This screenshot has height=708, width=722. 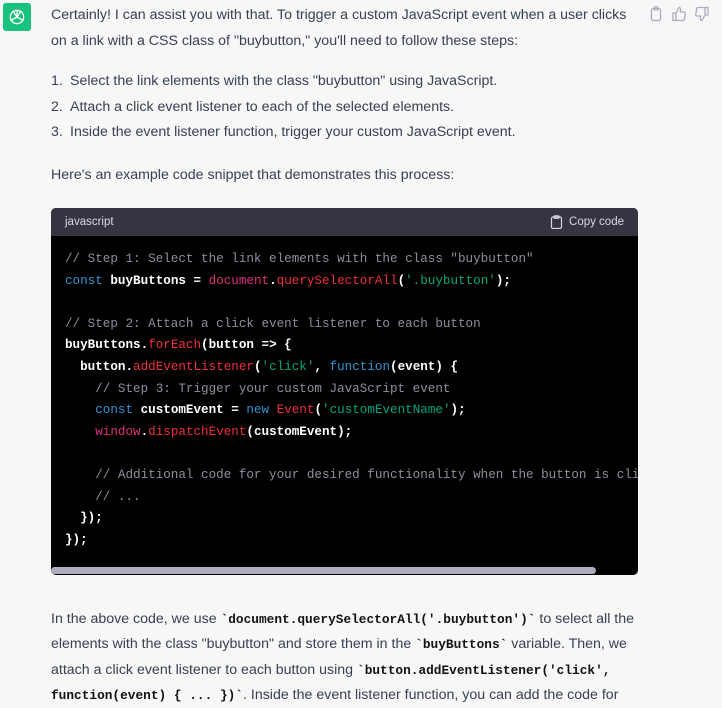 What do you see at coordinates (193, 366) in the screenshot?
I see `code-token: addEventListener` at bounding box center [193, 366].